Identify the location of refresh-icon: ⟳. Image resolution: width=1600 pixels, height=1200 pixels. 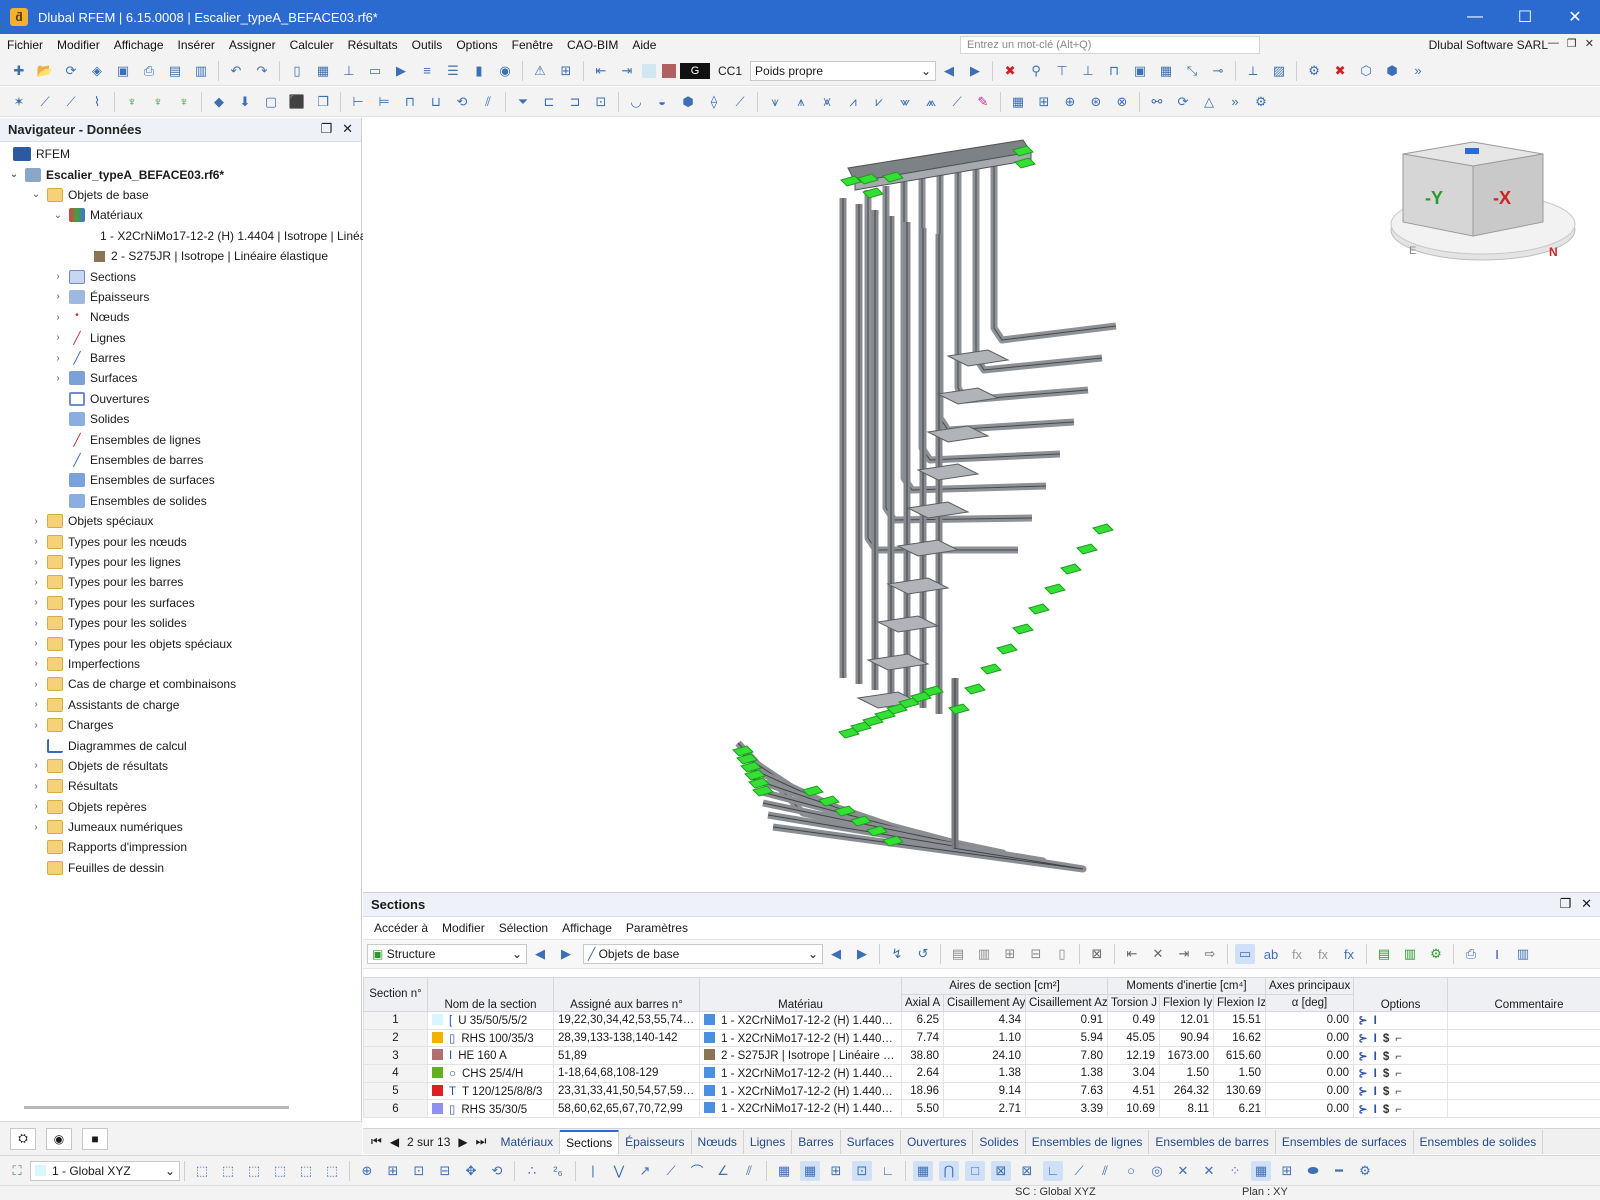
(71, 71).